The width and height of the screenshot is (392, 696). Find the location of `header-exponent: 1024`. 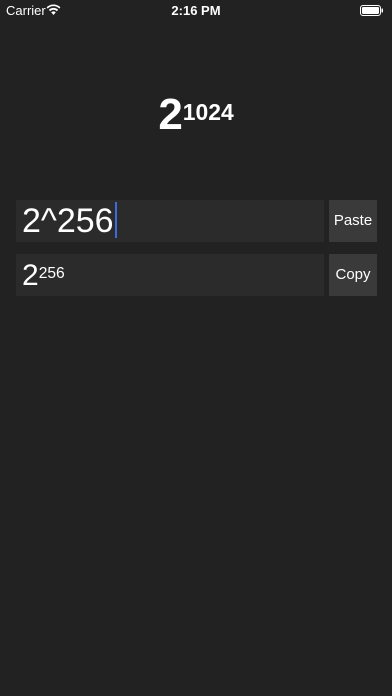

header-exponent: 1024 is located at coordinates (208, 111).